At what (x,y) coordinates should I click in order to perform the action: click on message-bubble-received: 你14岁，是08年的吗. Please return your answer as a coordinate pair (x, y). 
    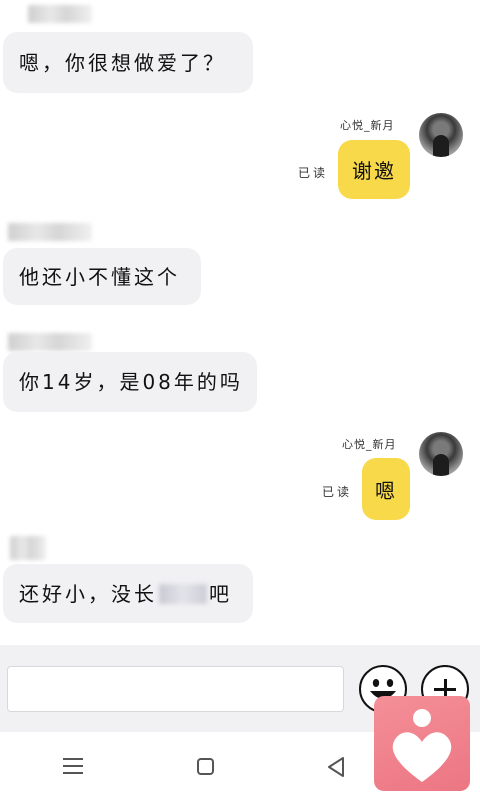
    Looking at the image, I should click on (130, 382).